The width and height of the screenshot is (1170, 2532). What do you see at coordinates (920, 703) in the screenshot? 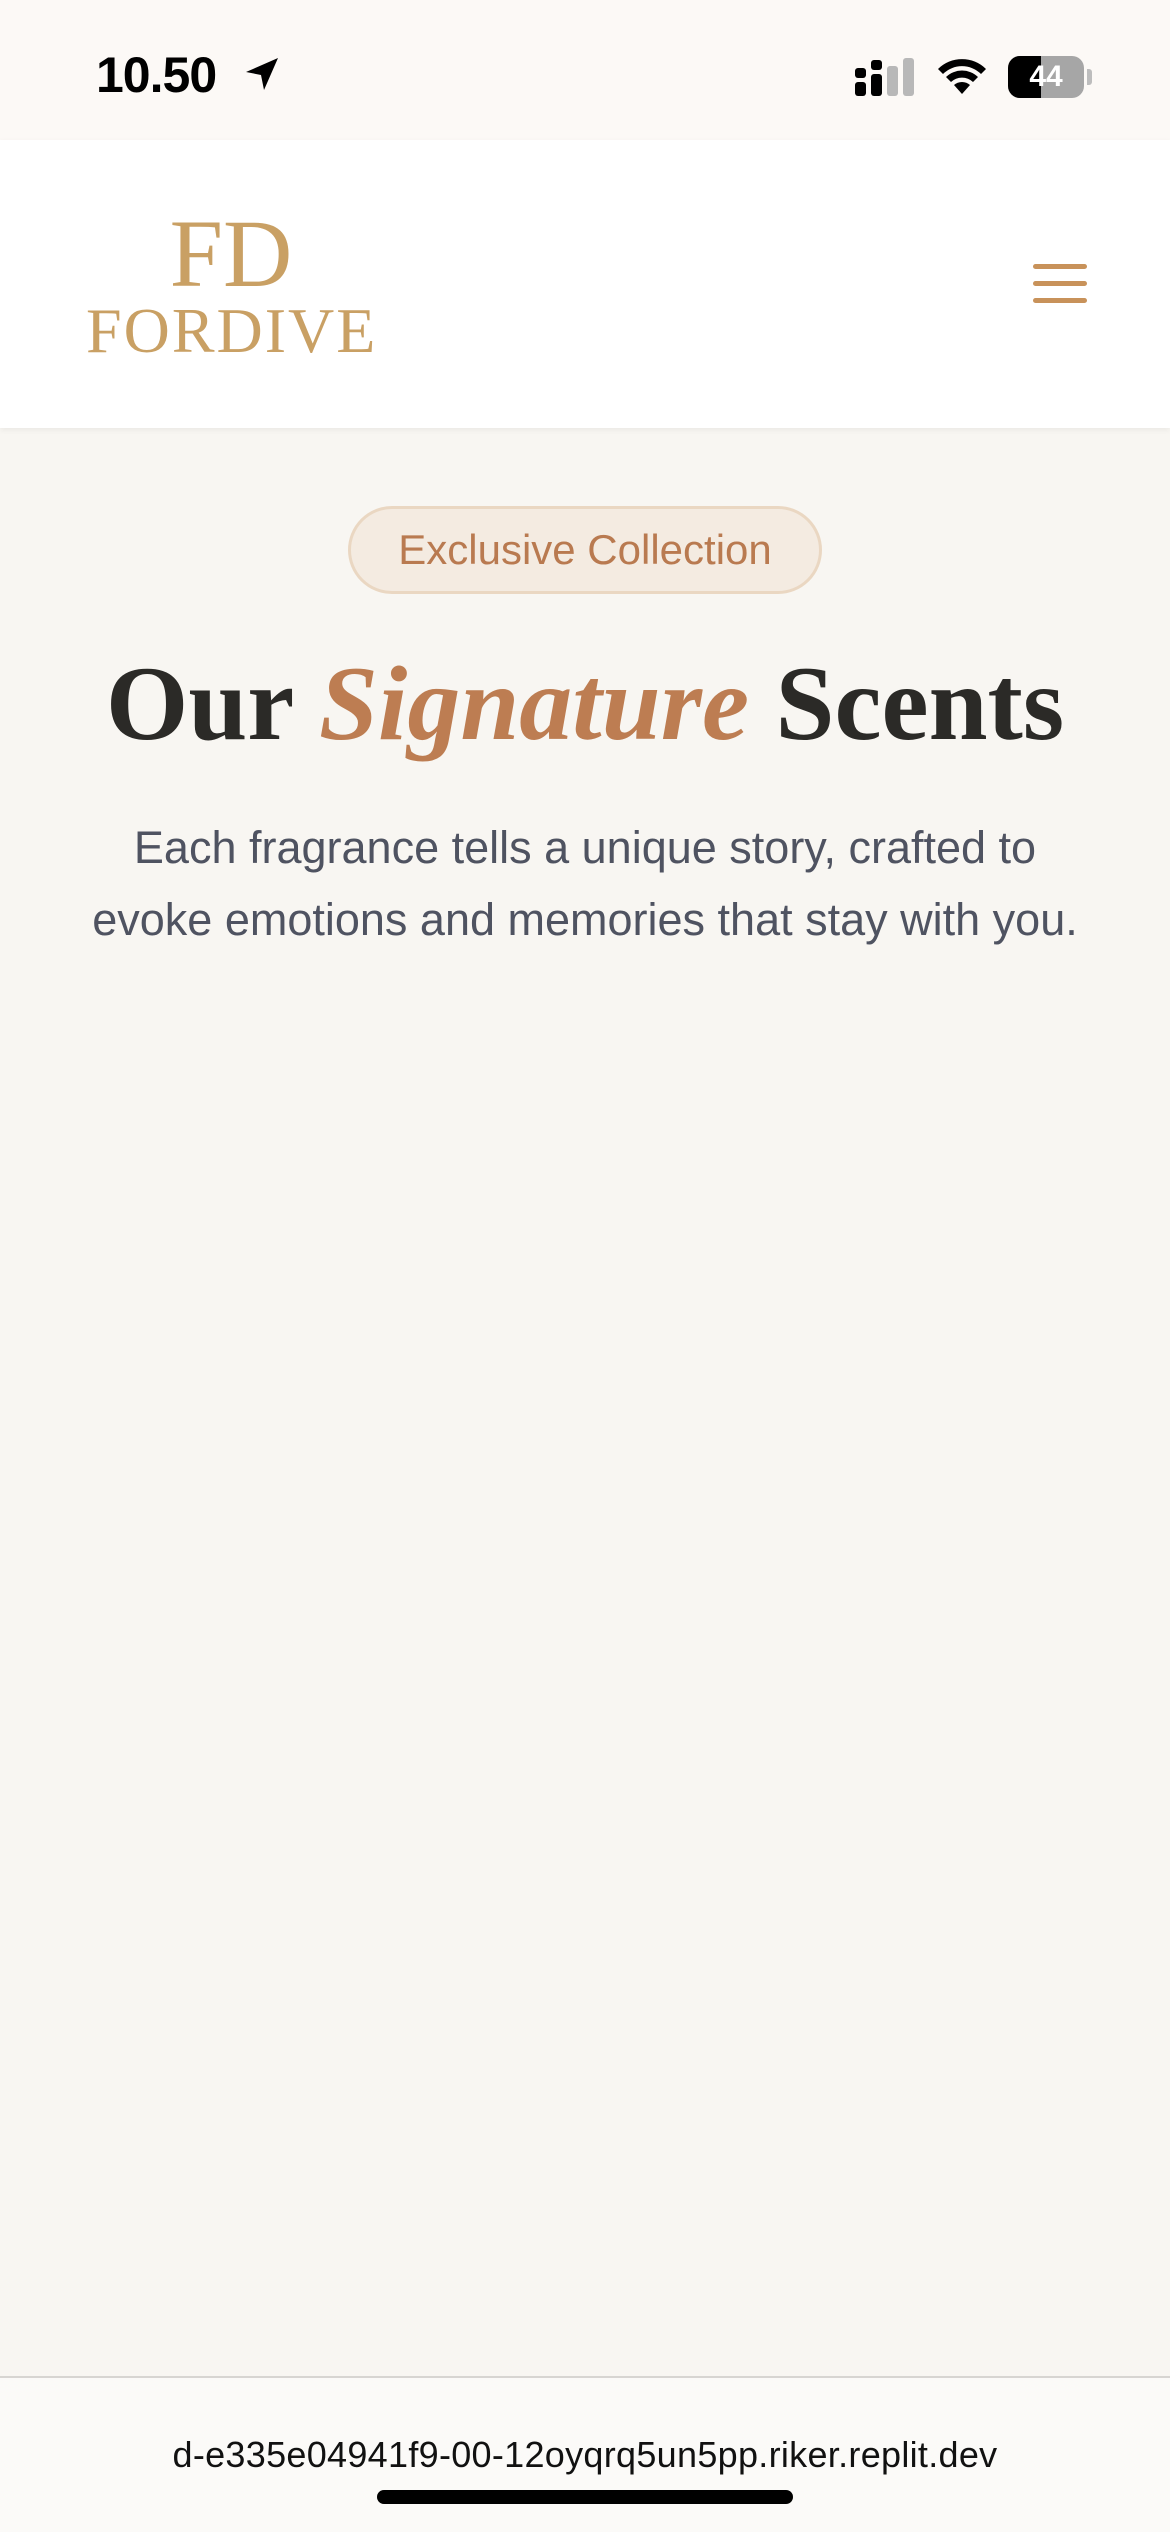
I see `title-word-scents: Scents` at bounding box center [920, 703].